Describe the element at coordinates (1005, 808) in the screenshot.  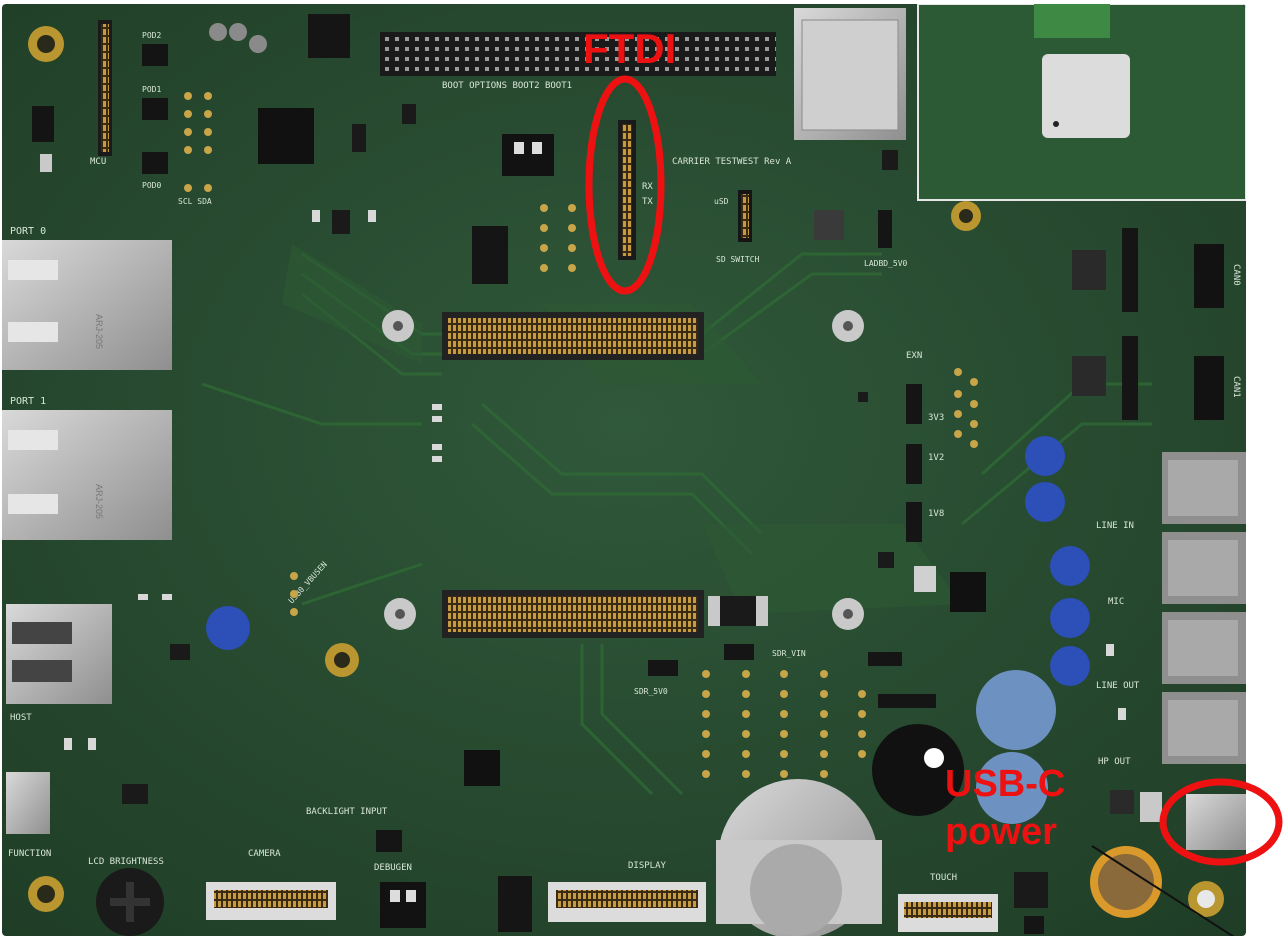
I see `usbc-callout-label: USB-C power` at that location.